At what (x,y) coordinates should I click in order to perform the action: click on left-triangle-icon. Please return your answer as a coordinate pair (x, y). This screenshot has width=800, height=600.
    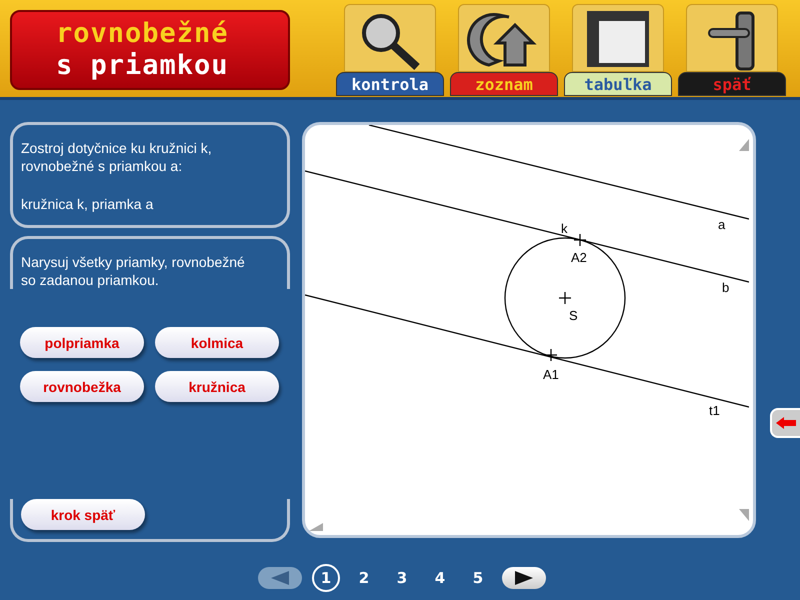
    Looking at the image, I should click on (280, 578).